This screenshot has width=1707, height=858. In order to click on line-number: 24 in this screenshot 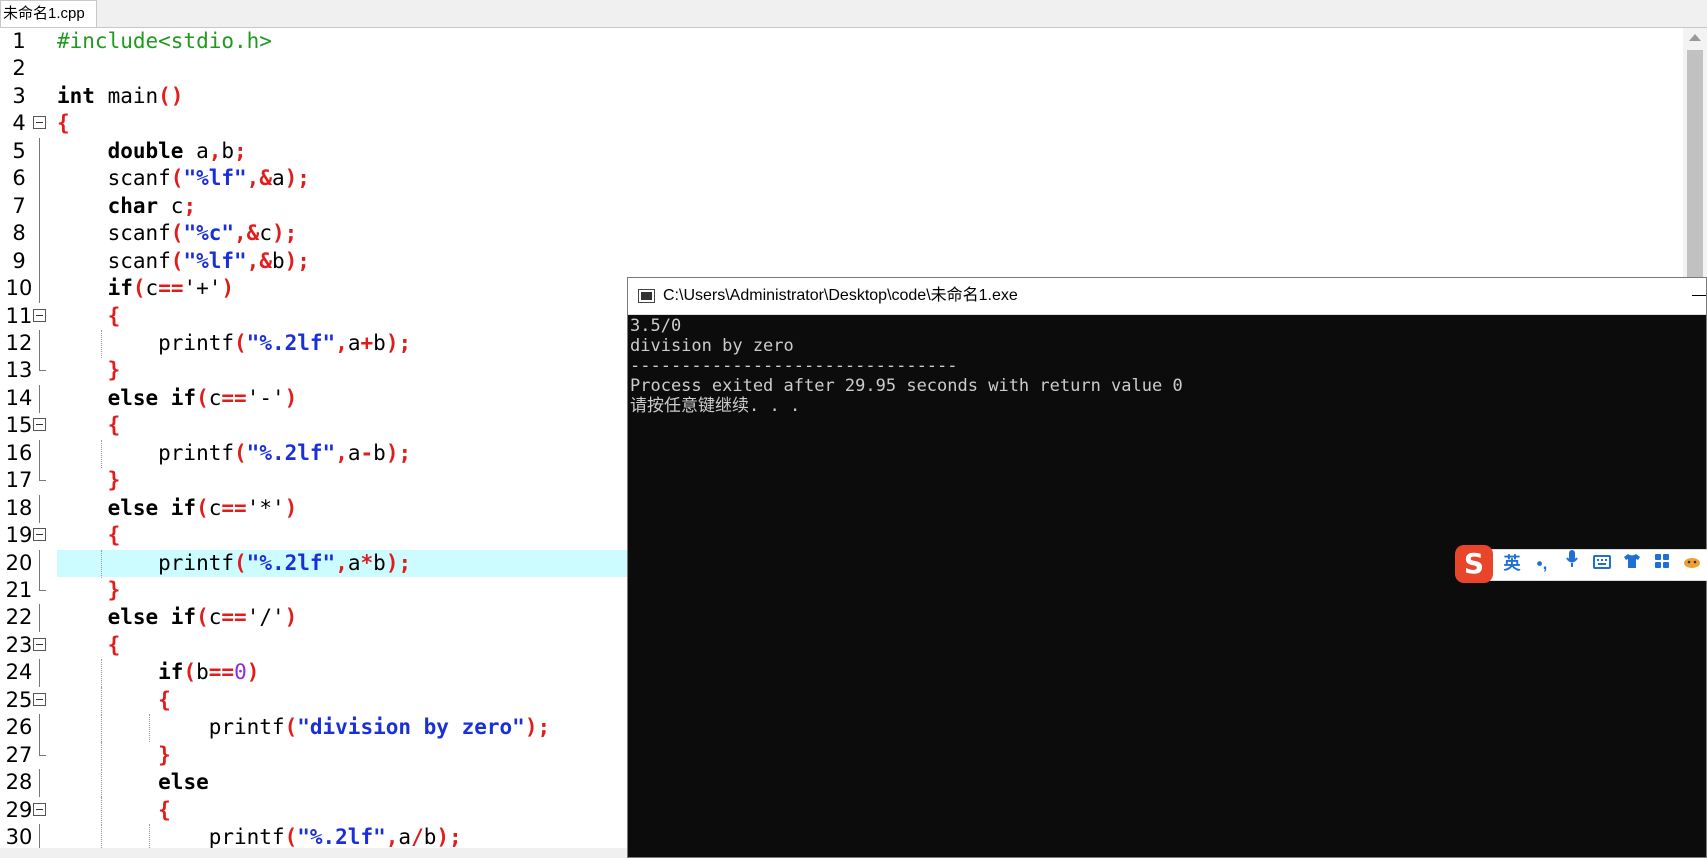, I will do `click(19, 672)`.